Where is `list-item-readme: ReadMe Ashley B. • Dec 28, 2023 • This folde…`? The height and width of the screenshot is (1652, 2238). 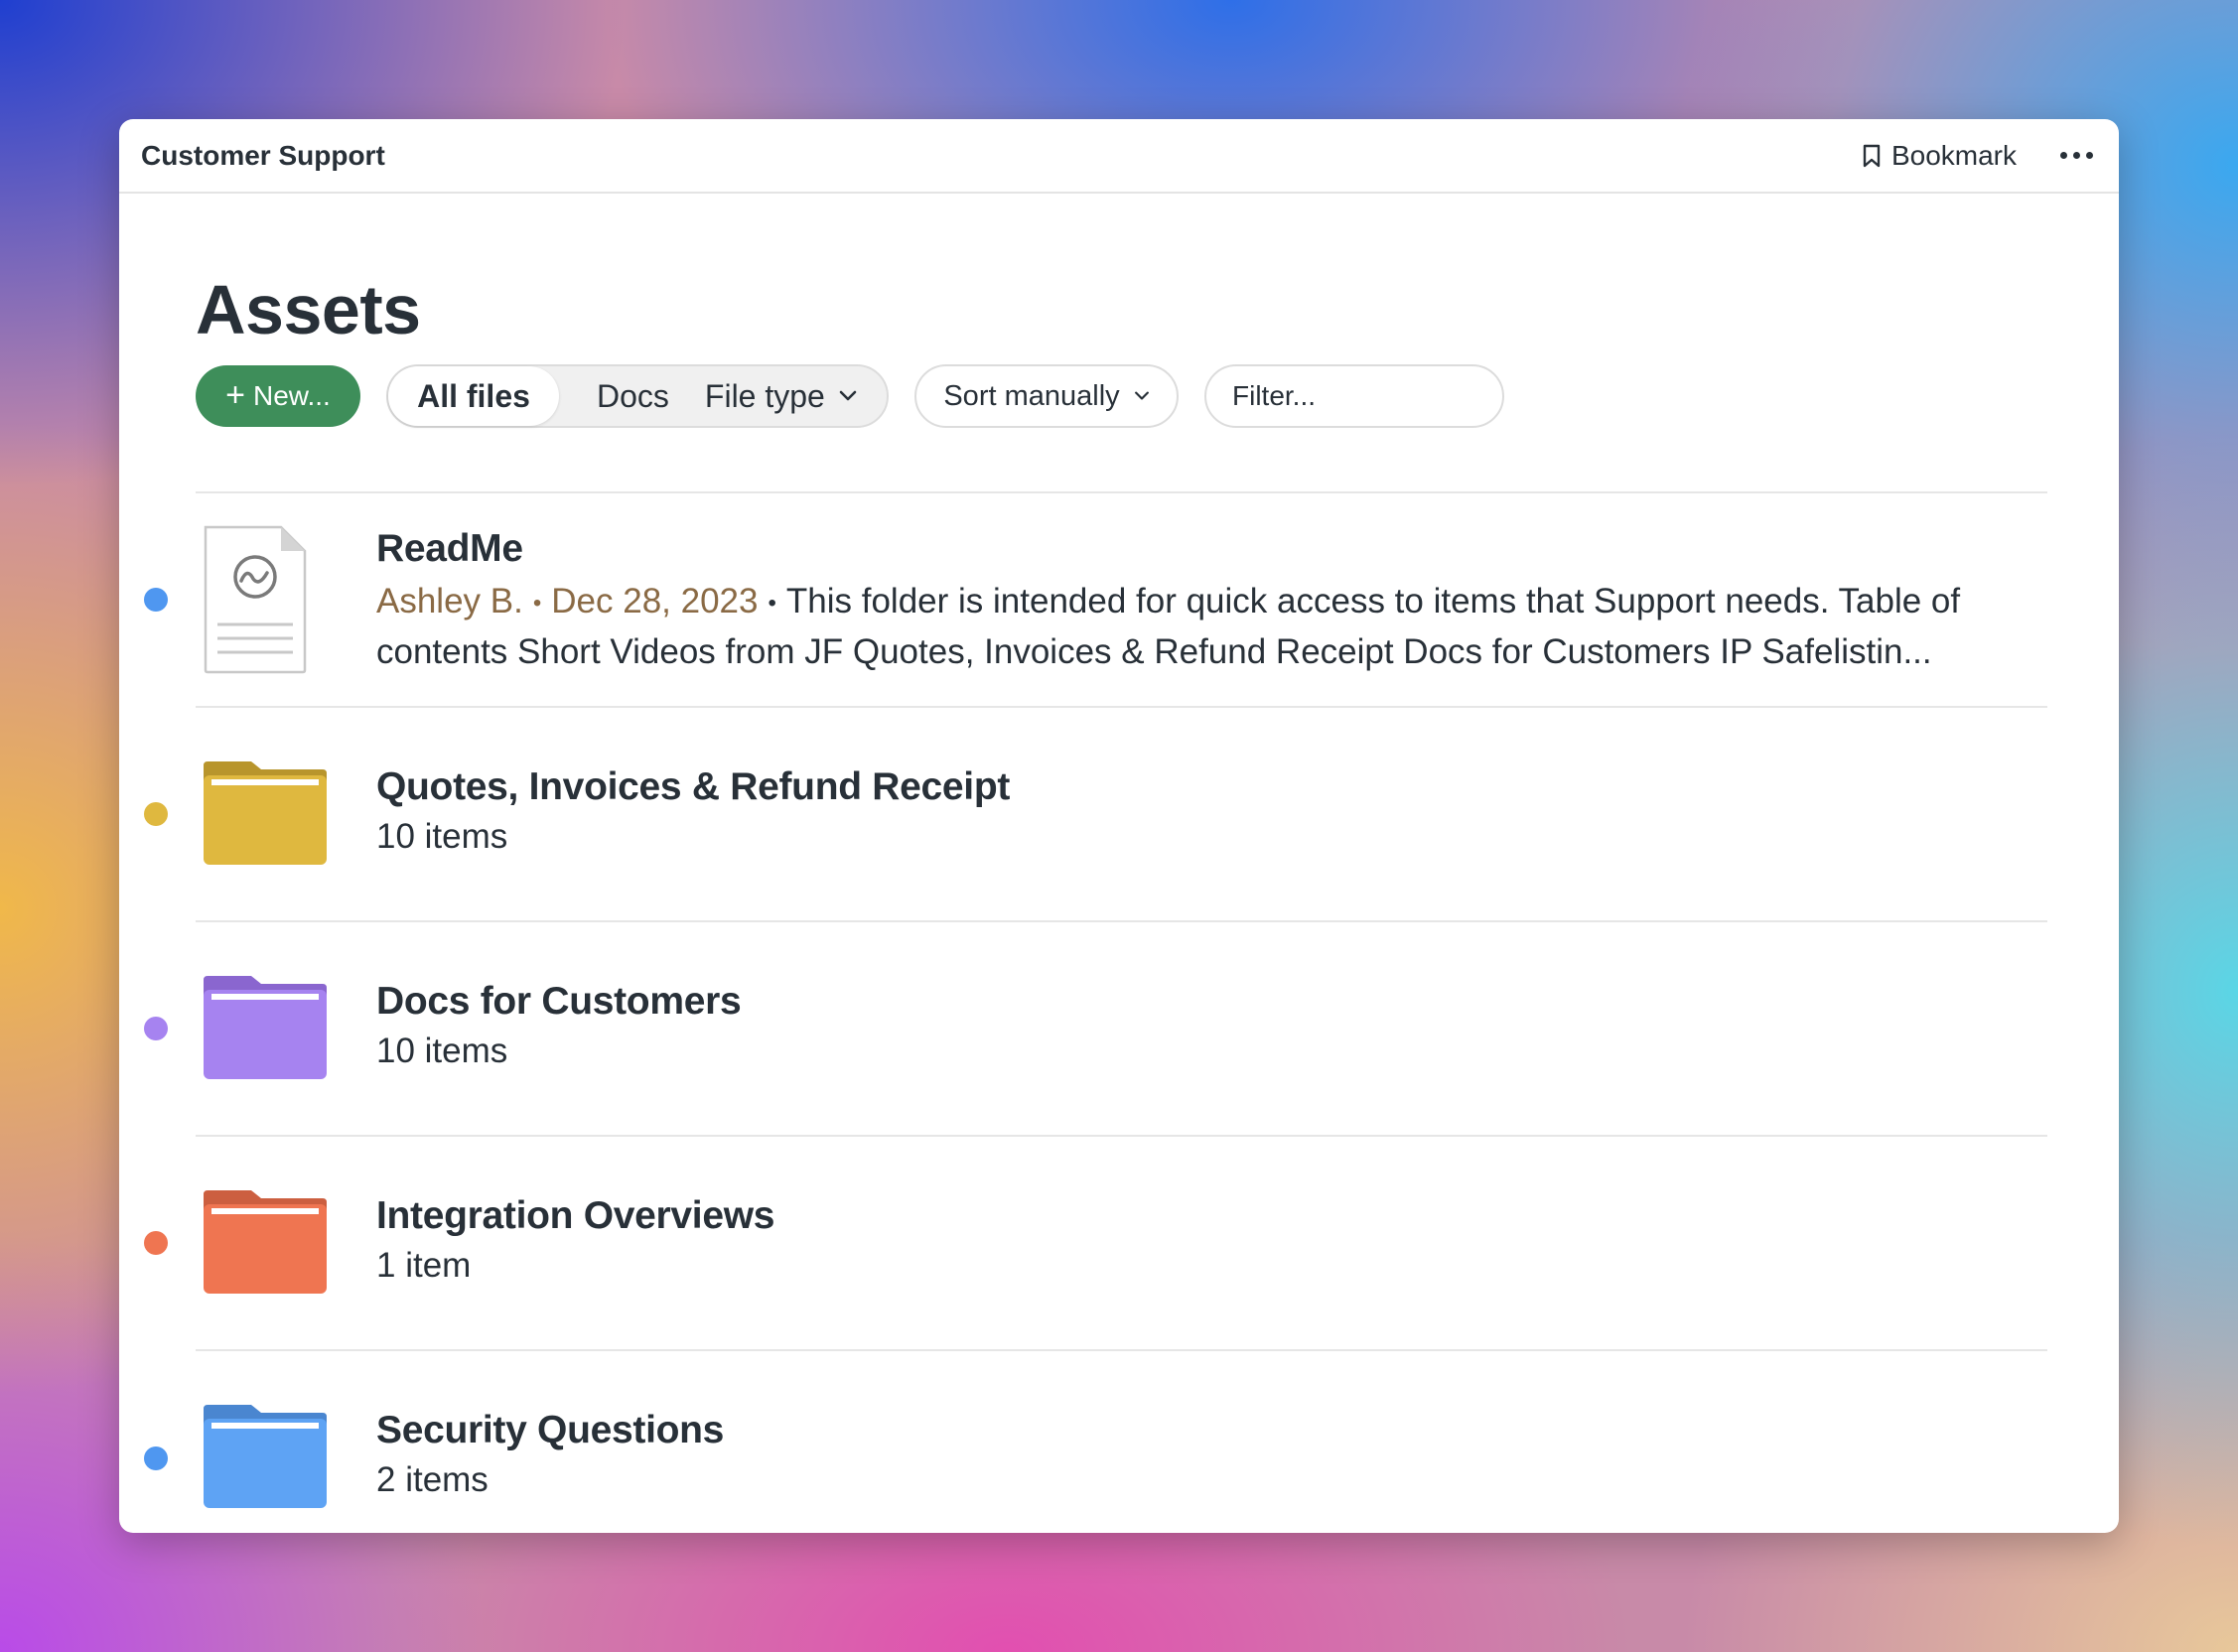 list-item-readme: ReadMe Ashley B. • Dec 28, 2023 • This folde… is located at coordinates (1095, 600).